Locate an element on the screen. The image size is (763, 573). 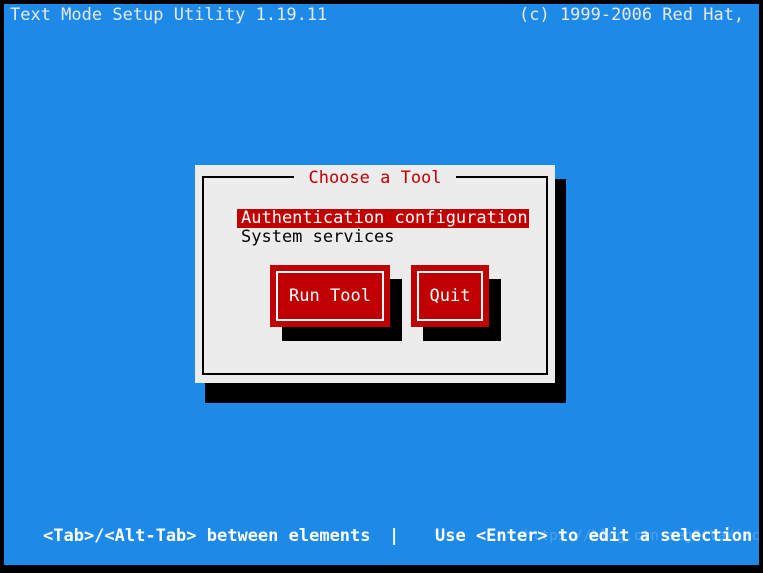
quit-button-inner-border: Quit is located at coordinates (450, 296).